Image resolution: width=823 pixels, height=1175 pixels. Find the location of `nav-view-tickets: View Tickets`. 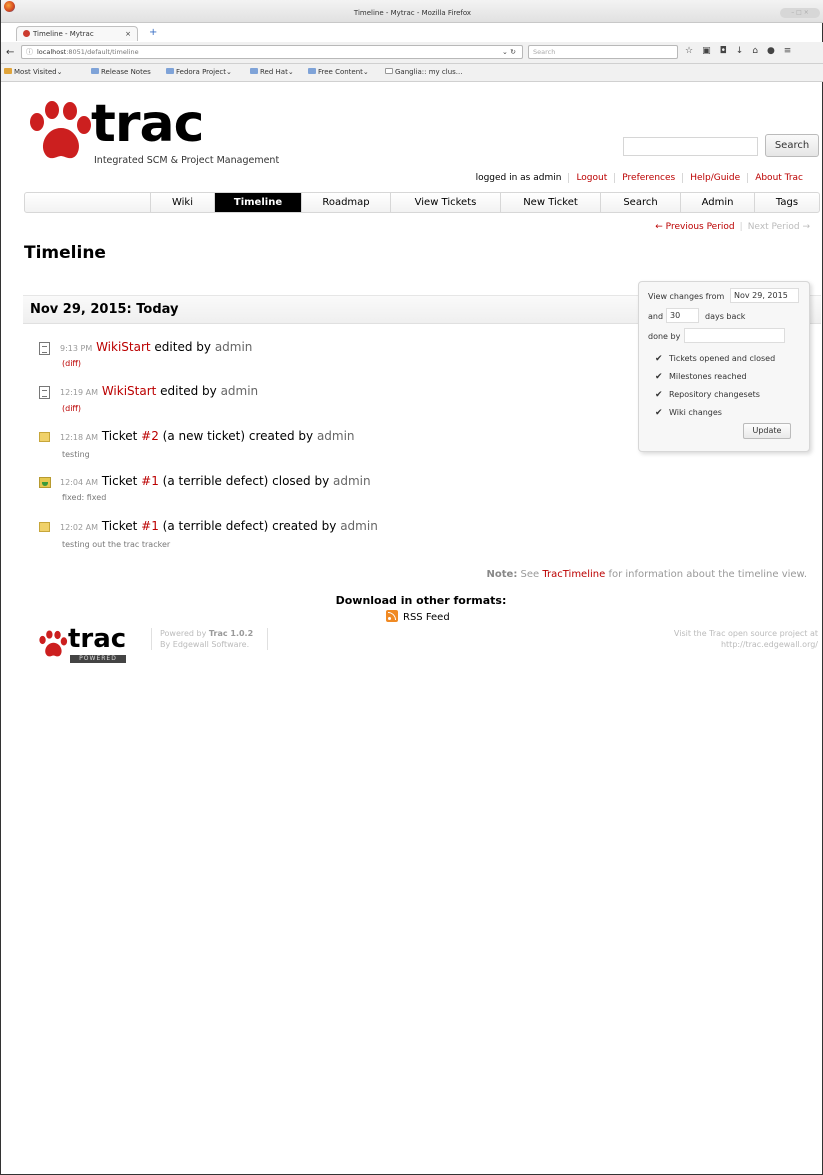

nav-view-tickets: View Tickets is located at coordinates (445, 202).